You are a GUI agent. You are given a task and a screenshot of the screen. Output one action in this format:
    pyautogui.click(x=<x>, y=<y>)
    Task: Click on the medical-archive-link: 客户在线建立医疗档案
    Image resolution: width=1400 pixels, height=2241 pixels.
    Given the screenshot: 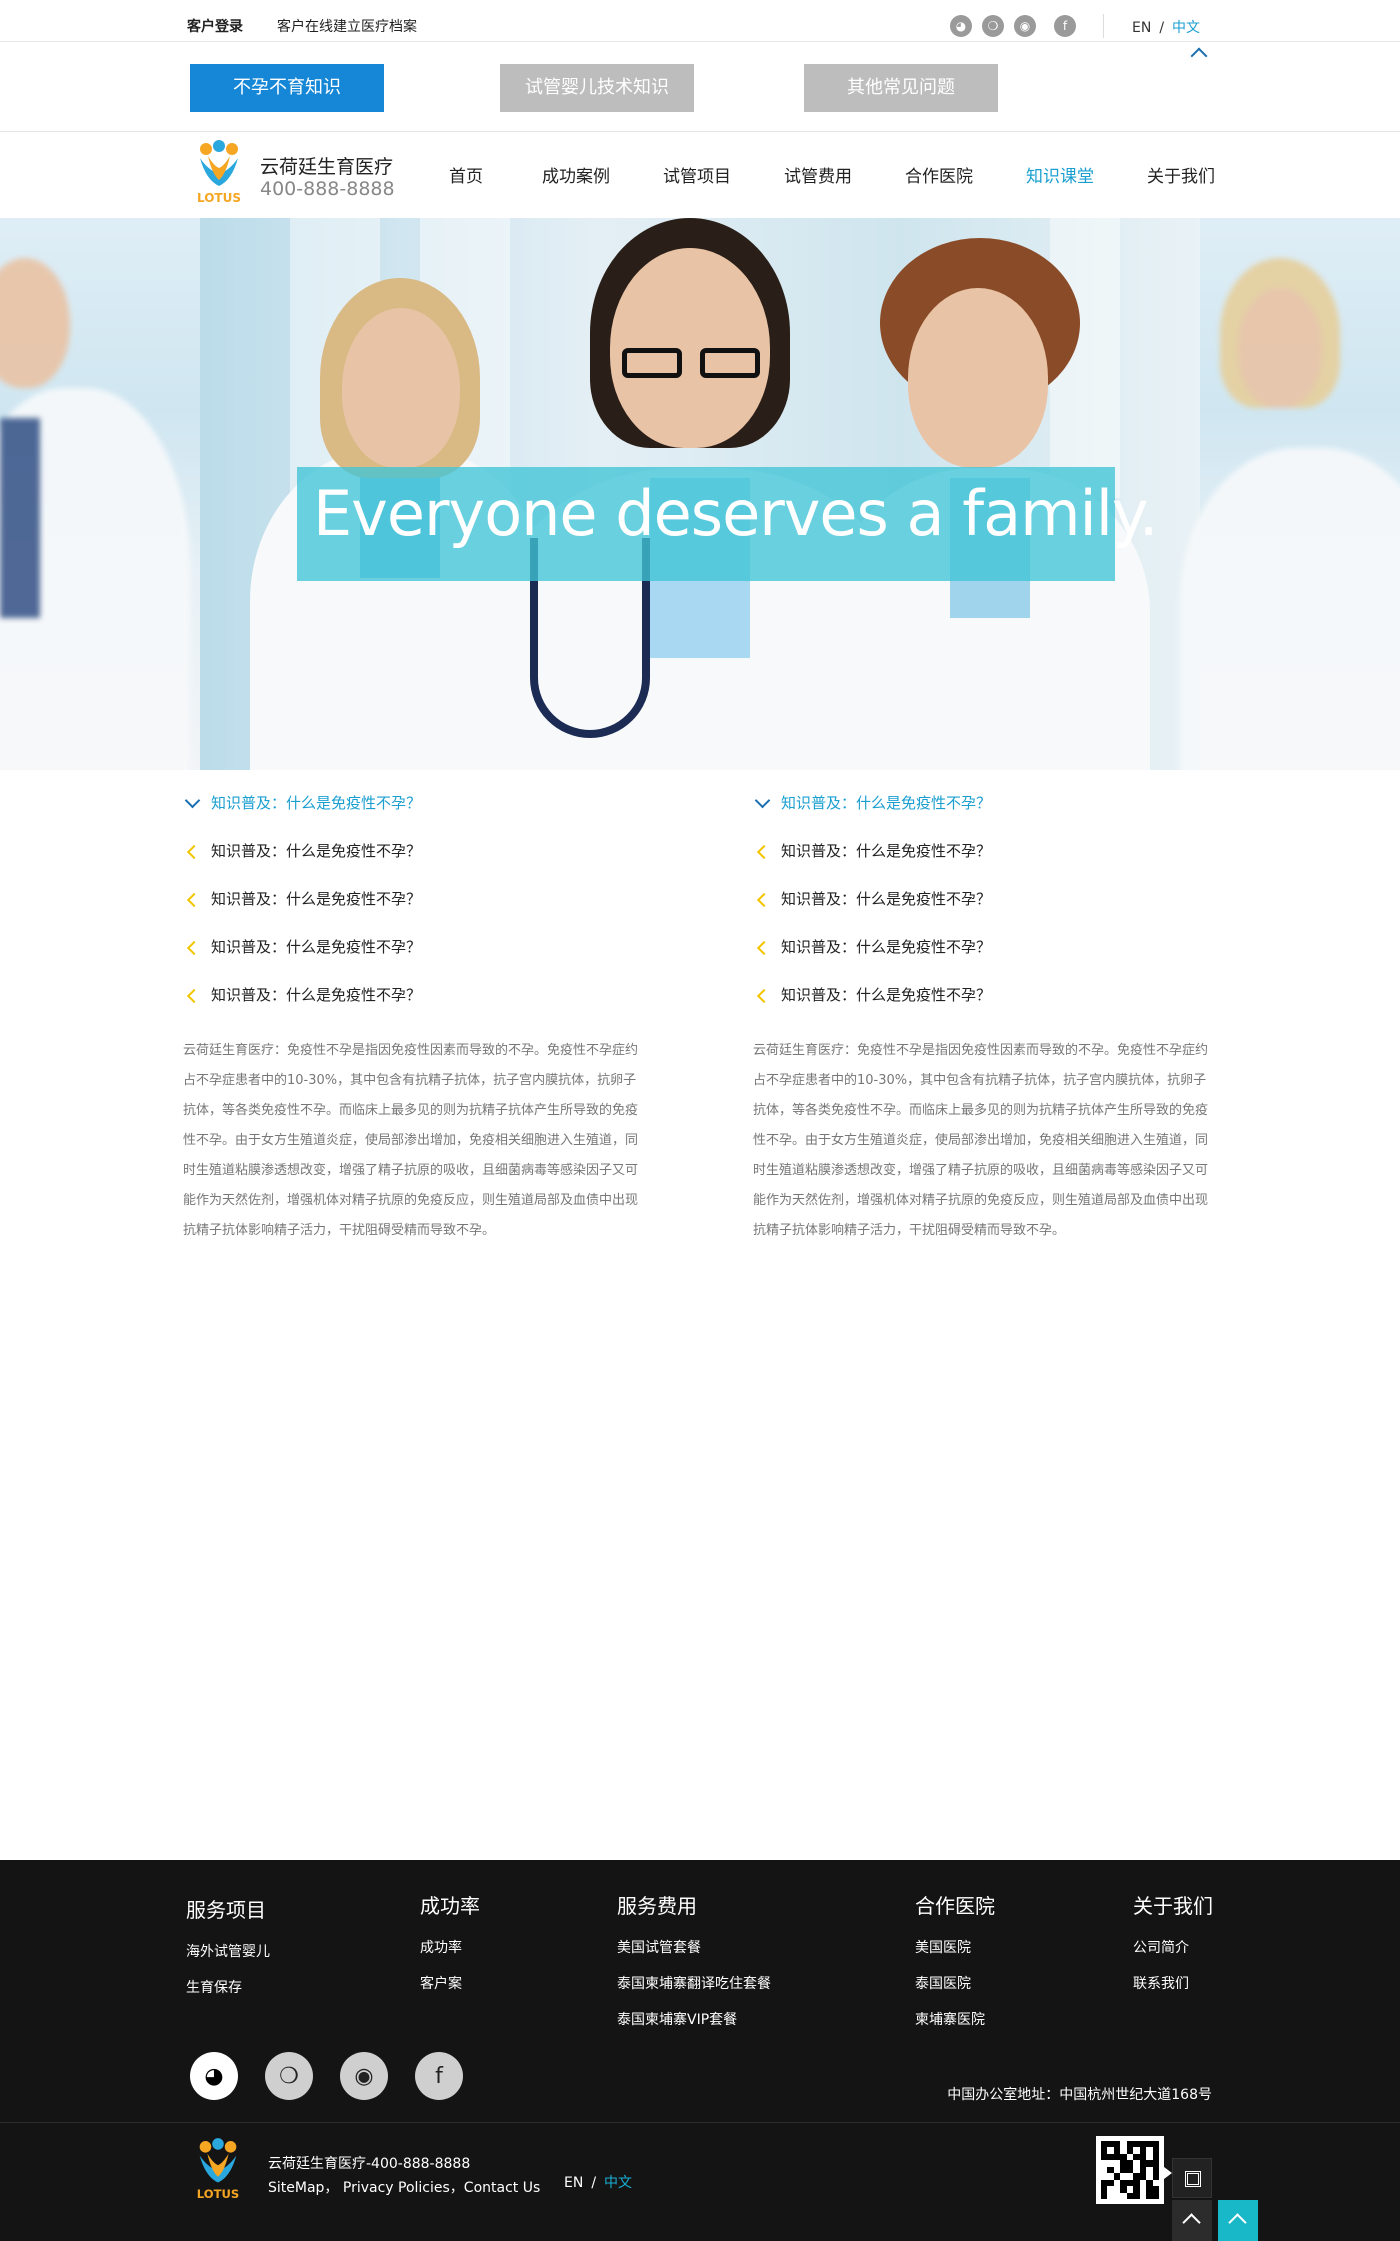 What is the action you would take?
    pyautogui.click(x=347, y=26)
    